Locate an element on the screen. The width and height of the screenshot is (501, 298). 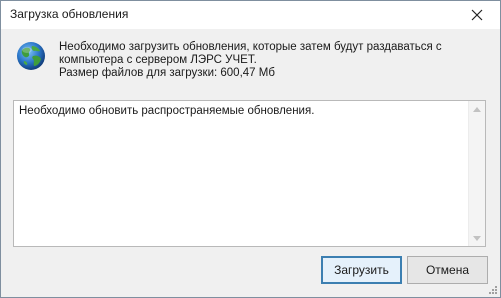
scroll-down-button is located at coordinates (477, 238).